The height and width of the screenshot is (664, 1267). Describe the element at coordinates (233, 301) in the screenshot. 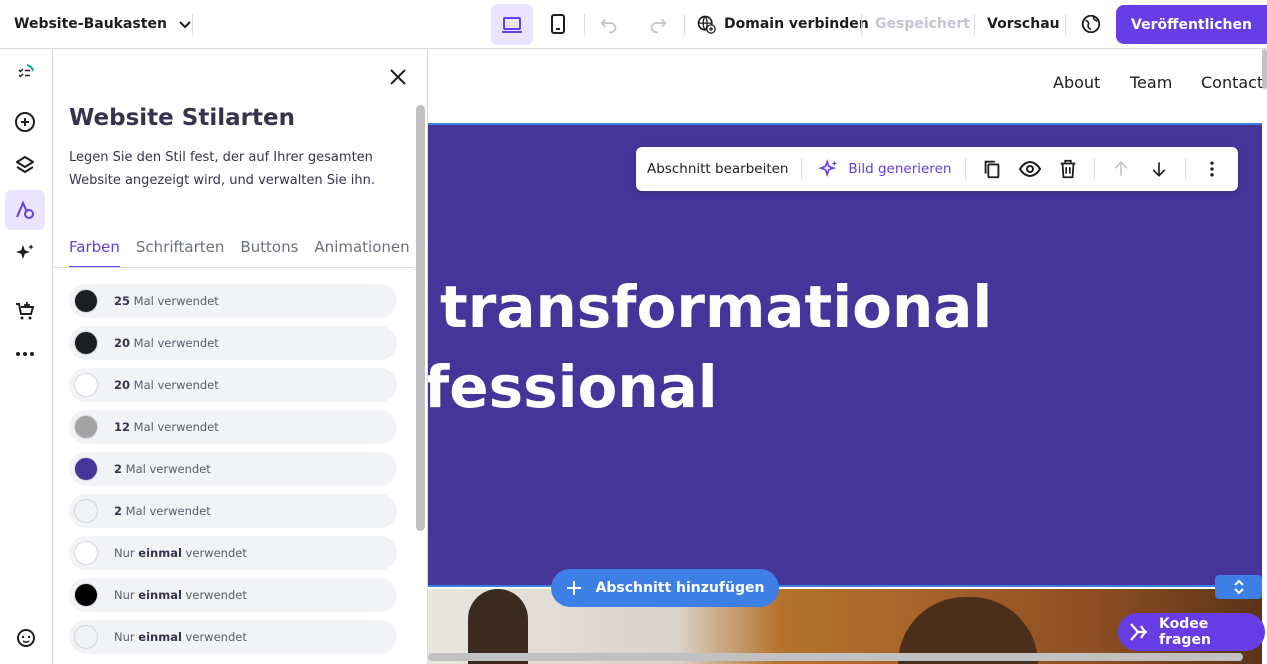

I see `color-item: 25 Mal verwendet` at that location.